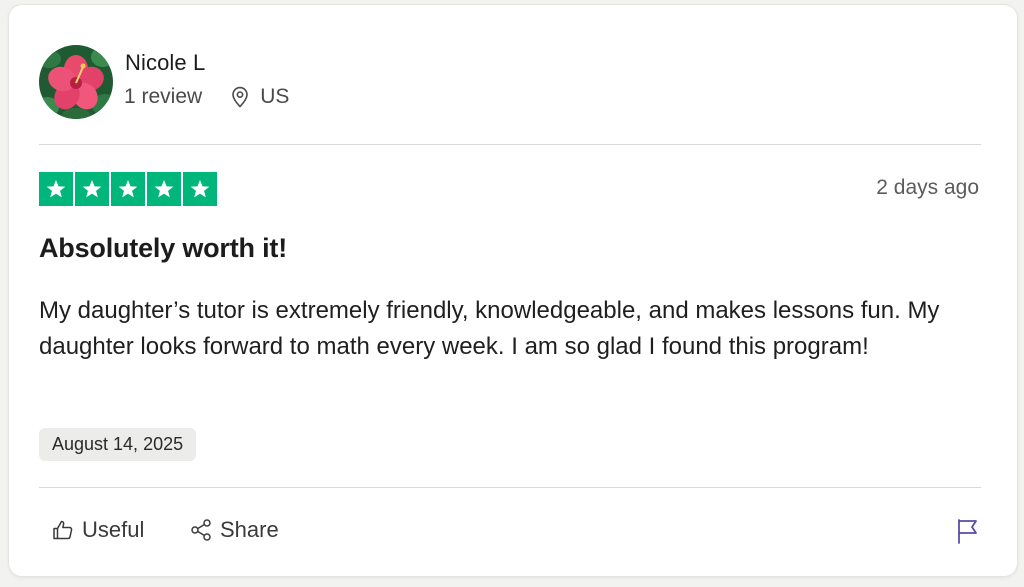  Describe the element at coordinates (275, 96) in the screenshot. I see `reviewer-country: US` at that location.